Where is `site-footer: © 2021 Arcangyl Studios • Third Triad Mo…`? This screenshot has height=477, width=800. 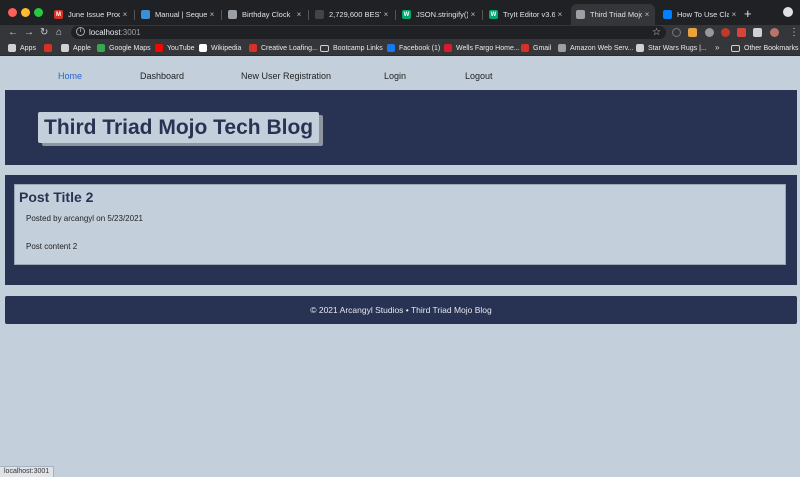
site-footer: © 2021 Arcangyl Studios • Third Triad Mo… is located at coordinates (401, 310).